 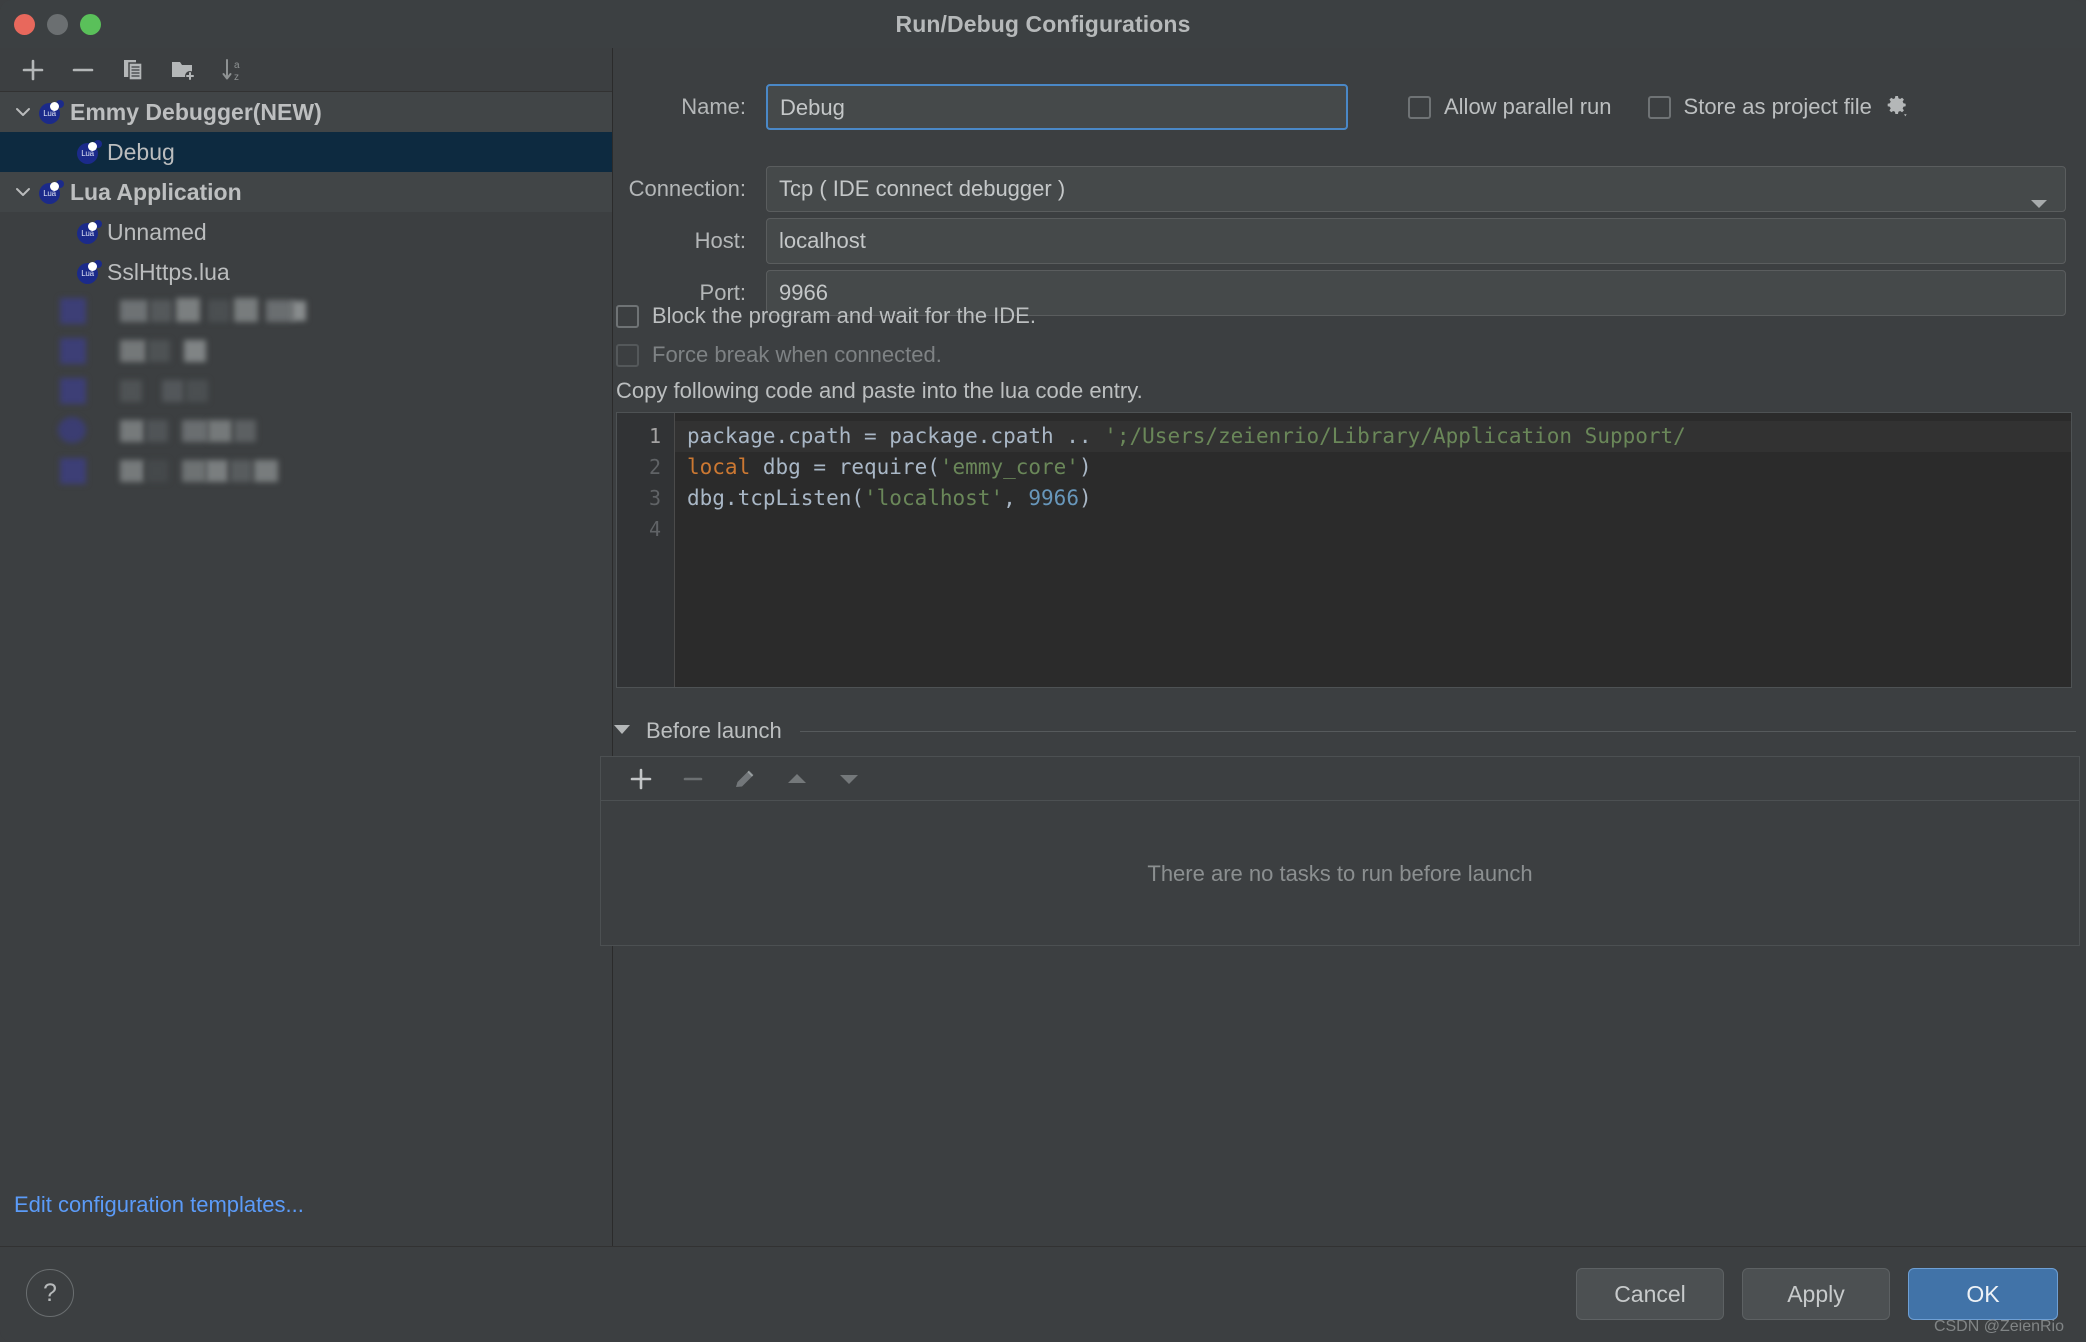 What do you see at coordinates (745, 779) in the screenshot?
I see `edit-task-button` at bounding box center [745, 779].